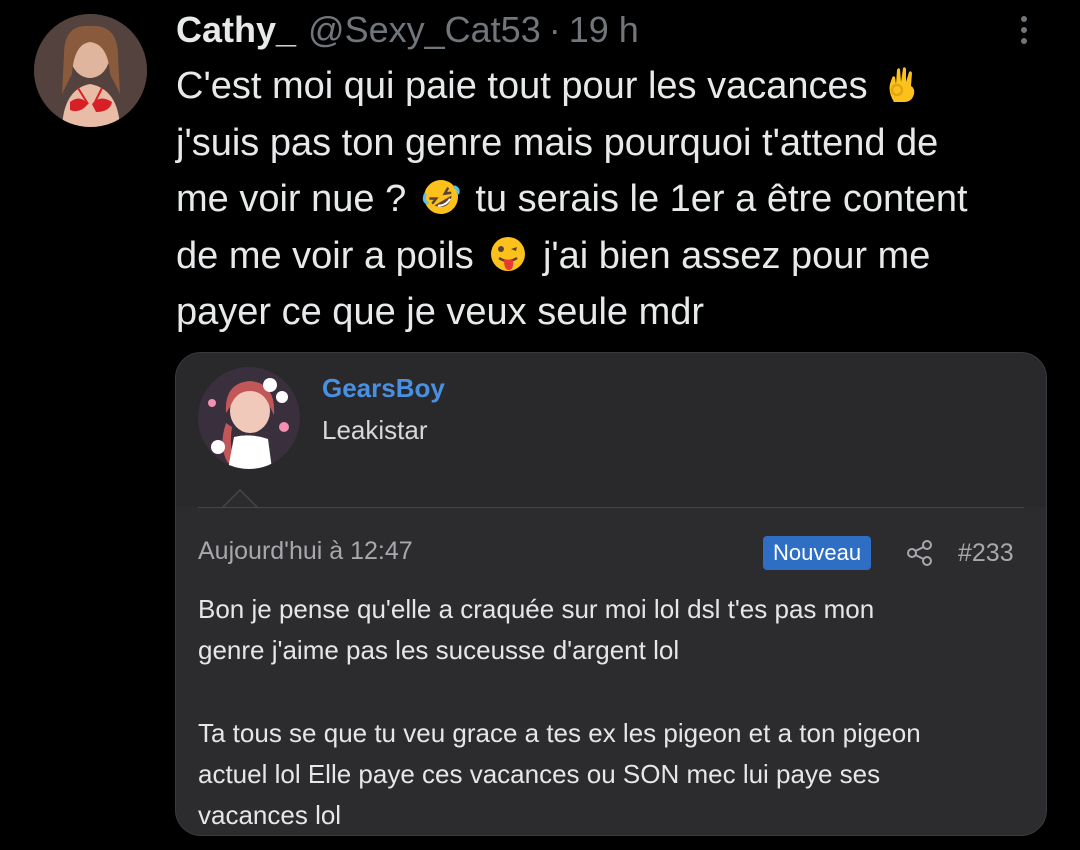 The width and height of the screenshot is (1080, 850). Describe the element at coordinates (986, 553) in the screenshot. I see `post-number: #233` at that location.